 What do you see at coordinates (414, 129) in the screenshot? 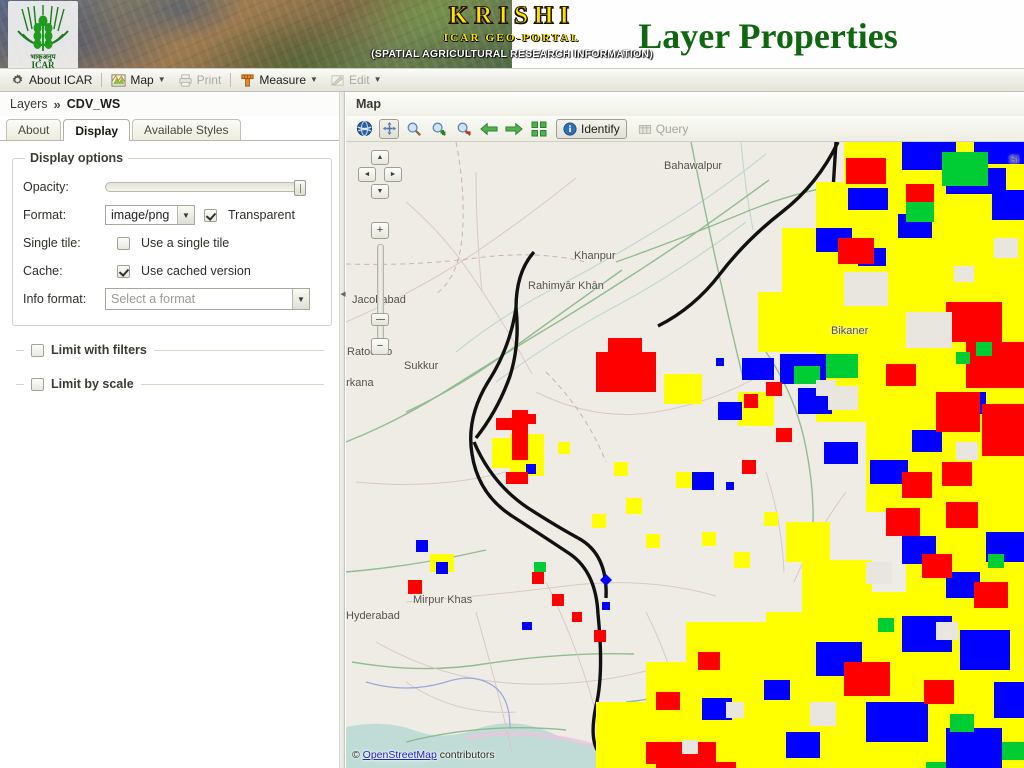
I see `zoom-icon` at bounding box center [414, 129].